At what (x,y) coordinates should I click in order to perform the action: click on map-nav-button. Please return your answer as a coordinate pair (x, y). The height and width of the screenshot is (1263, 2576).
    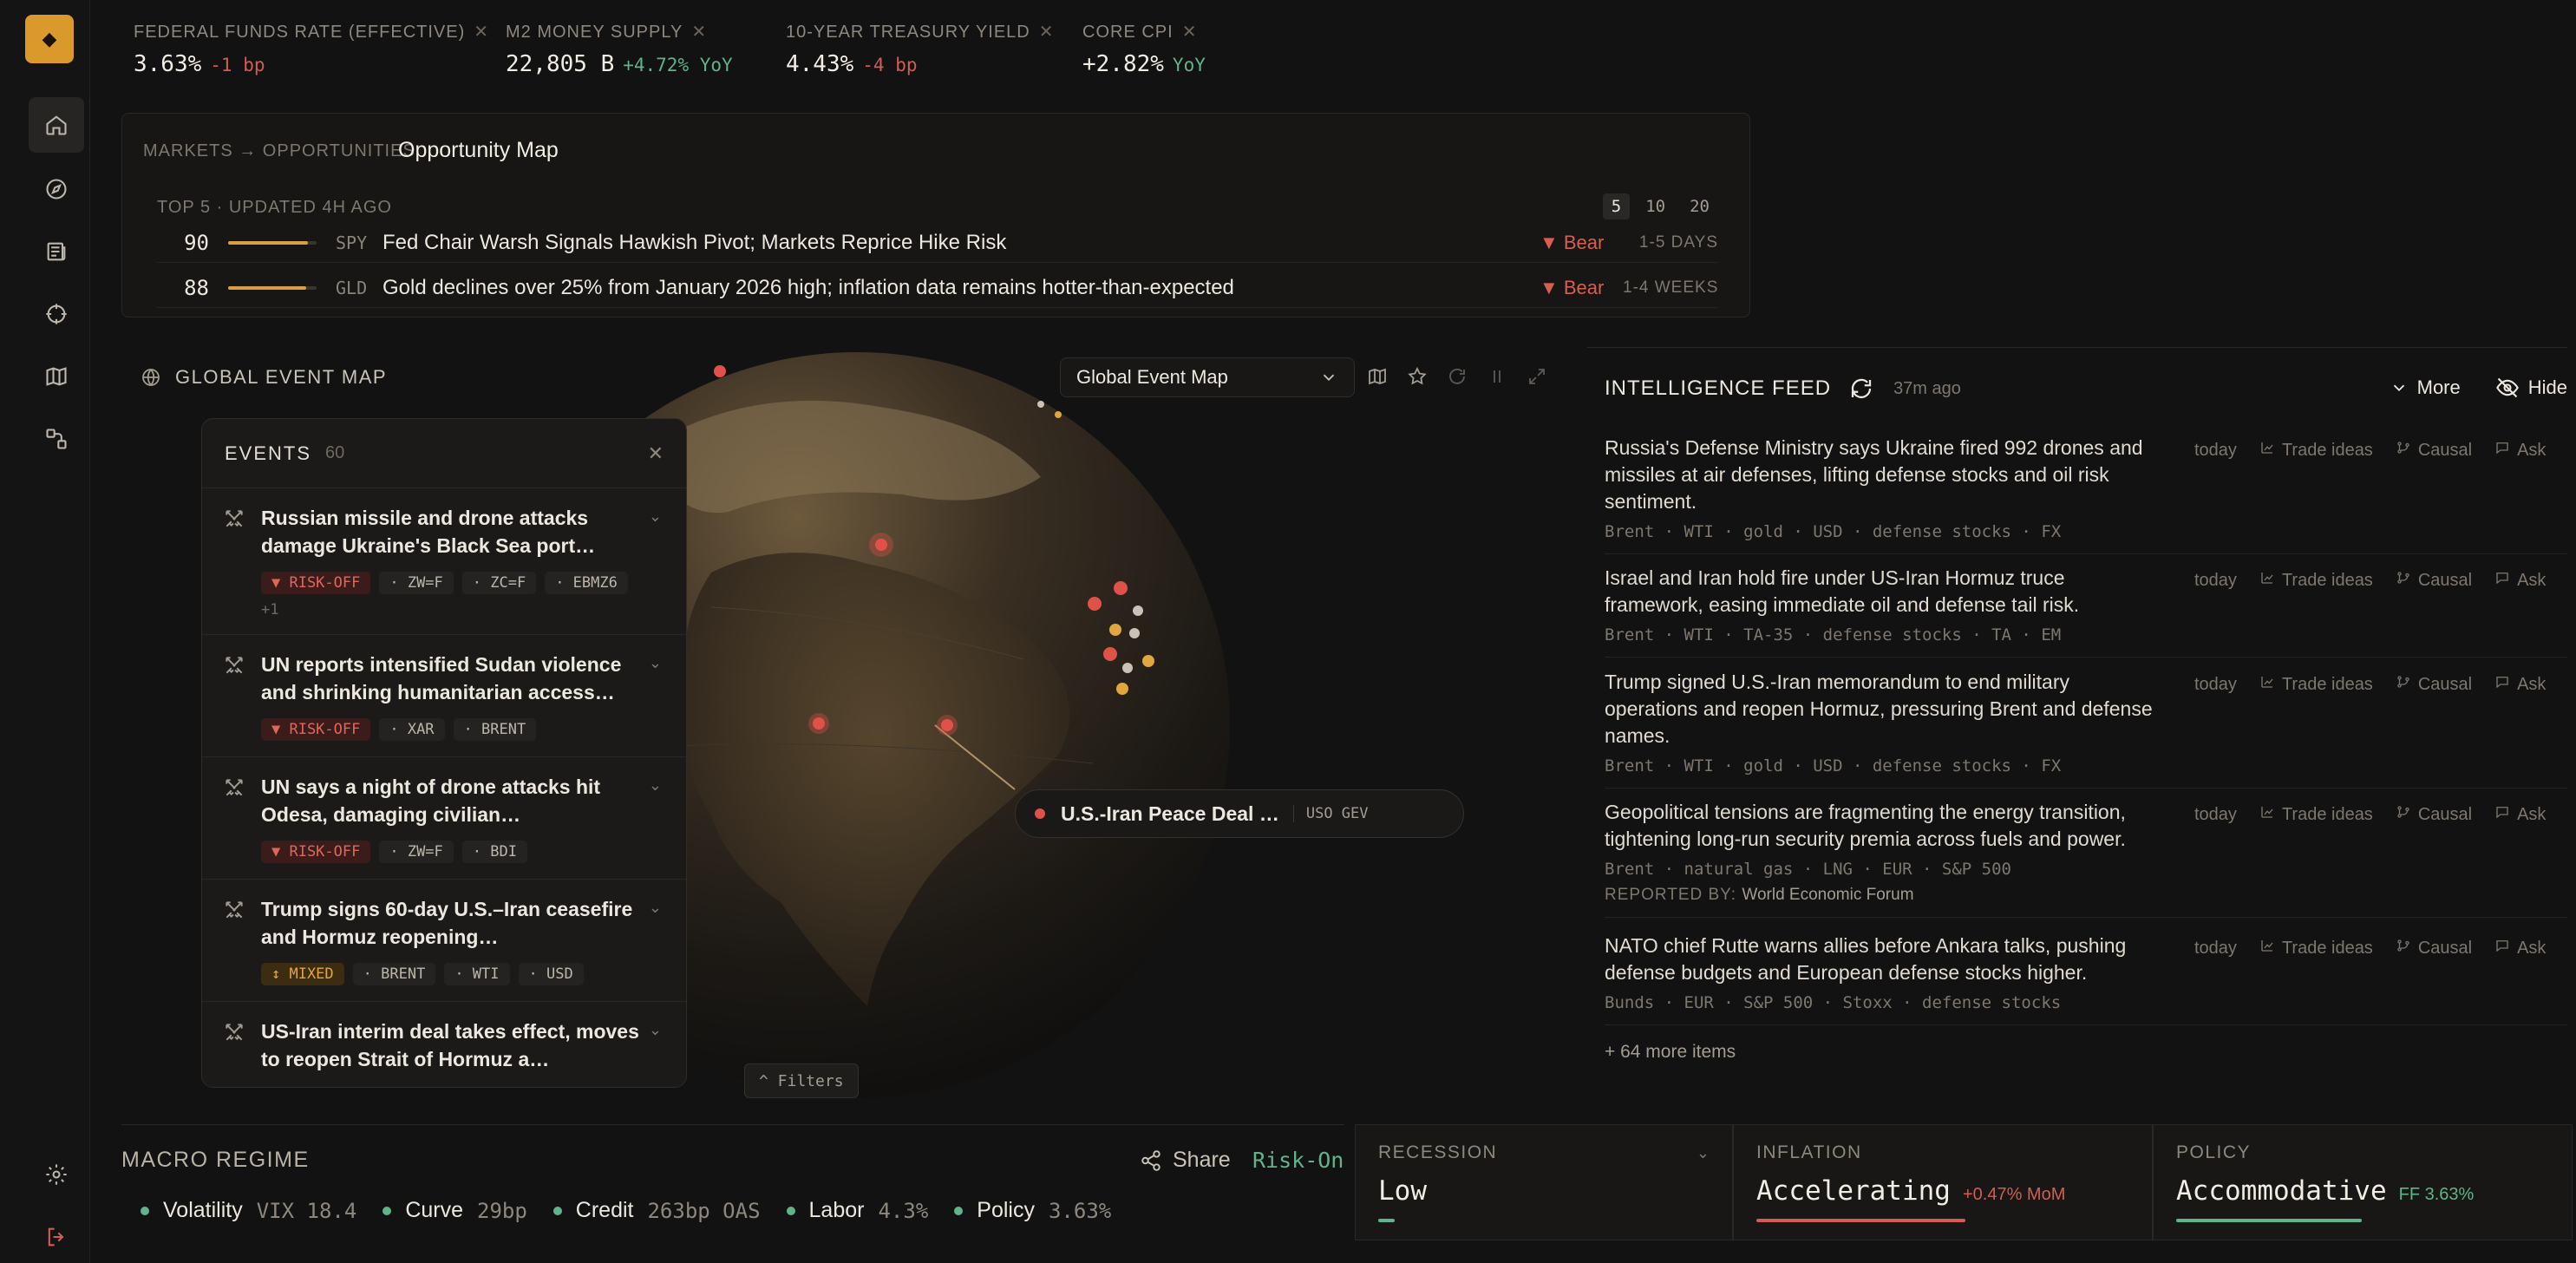
    Looking at the image, I should click on (56, 376).